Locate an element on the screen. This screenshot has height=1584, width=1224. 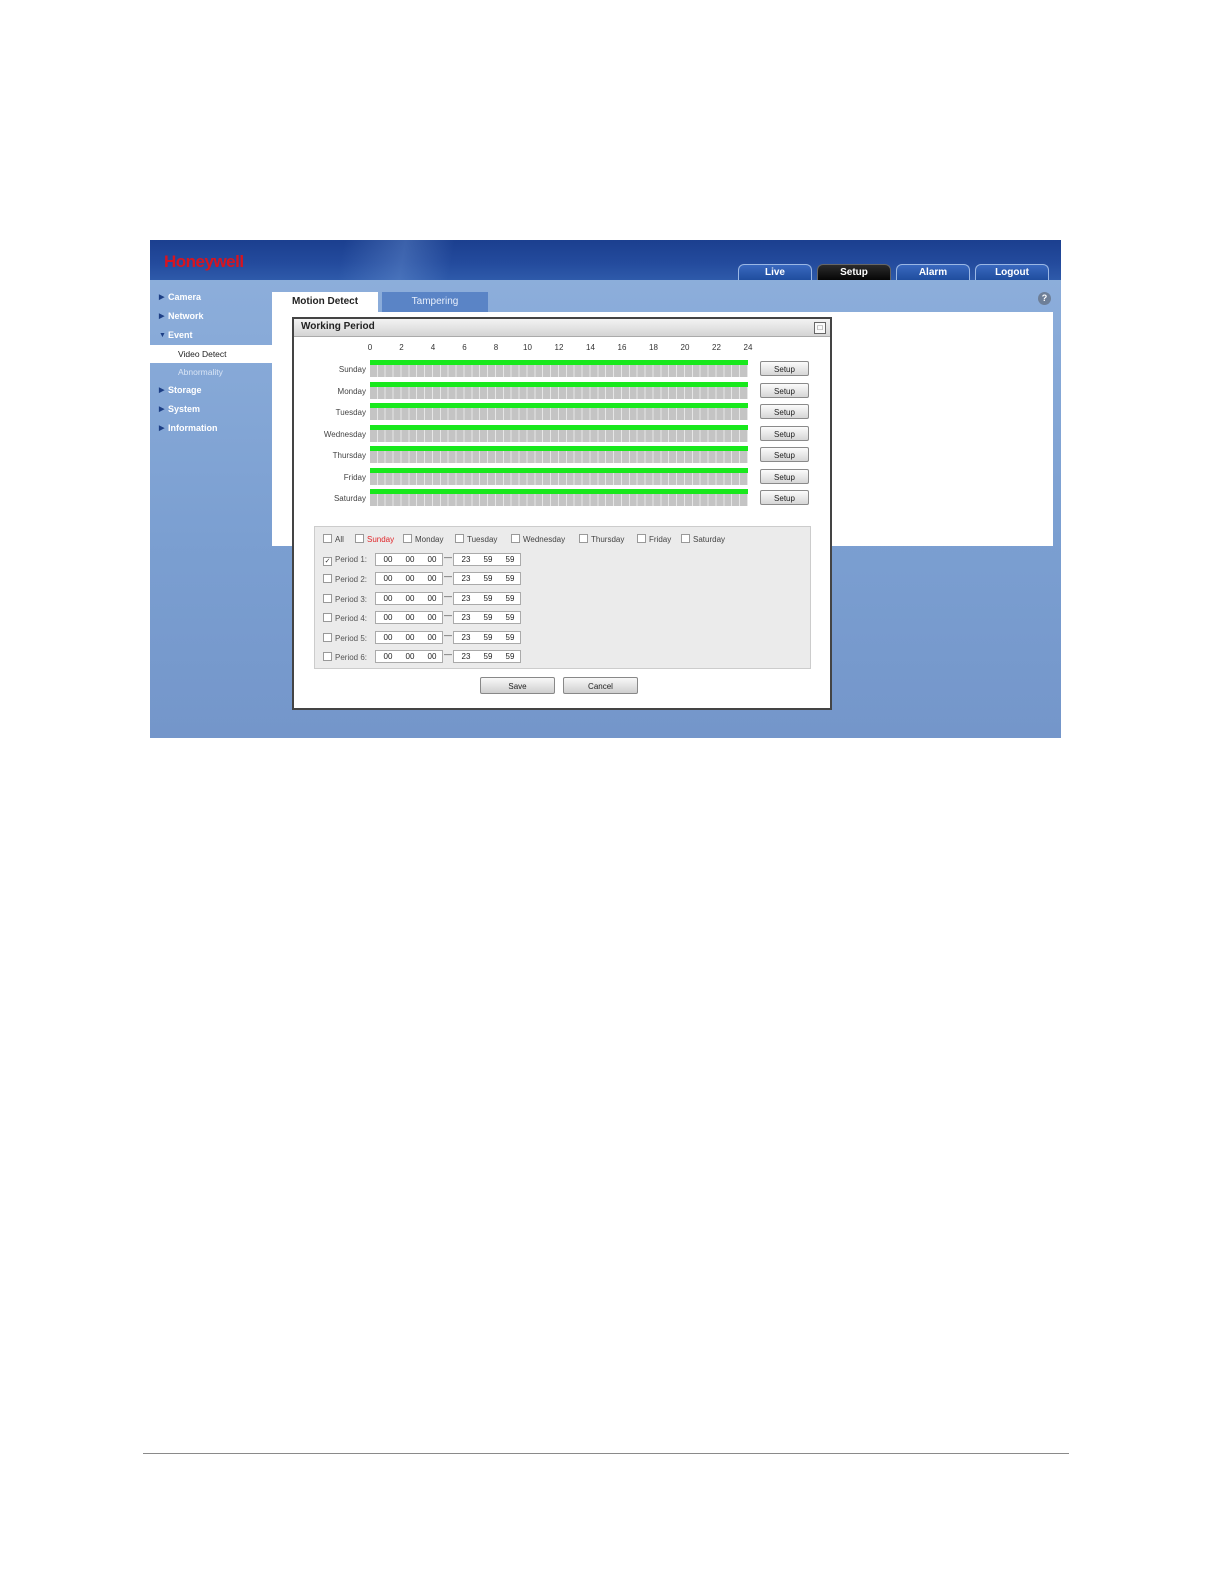
save-button: Save is located at coordinates (517, 685).